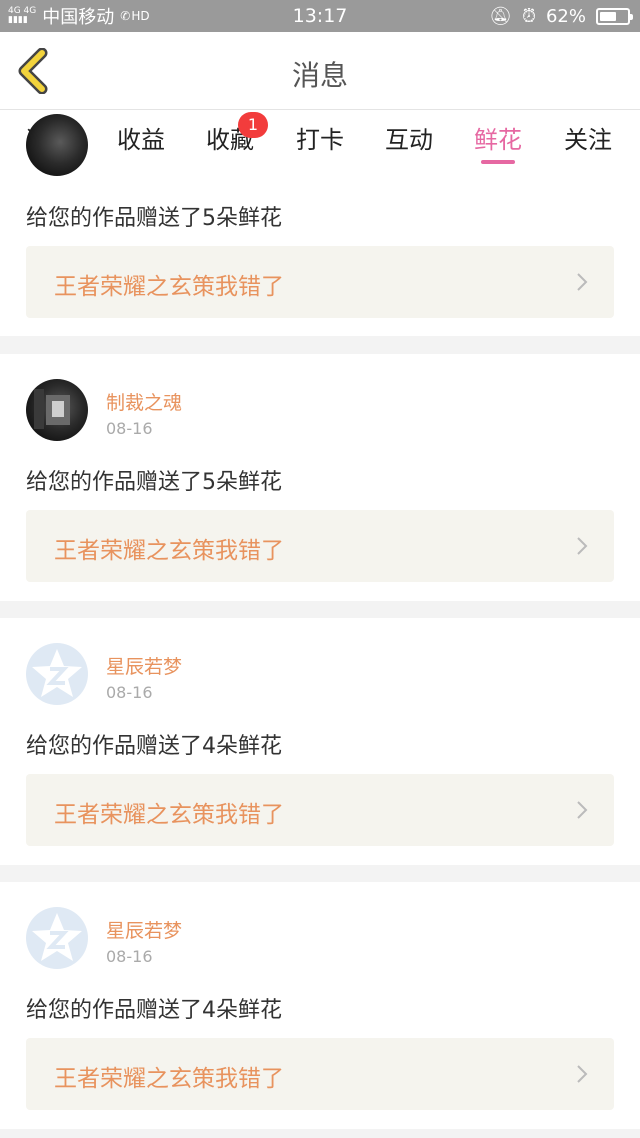 The image size is (640, 1138). I want to click on status-bar: 4G 4G ▮▮▮▮ 中国移动 ✆ HD 13:17 🔕︎ ⏰︎ 62%, so click(320, 16).